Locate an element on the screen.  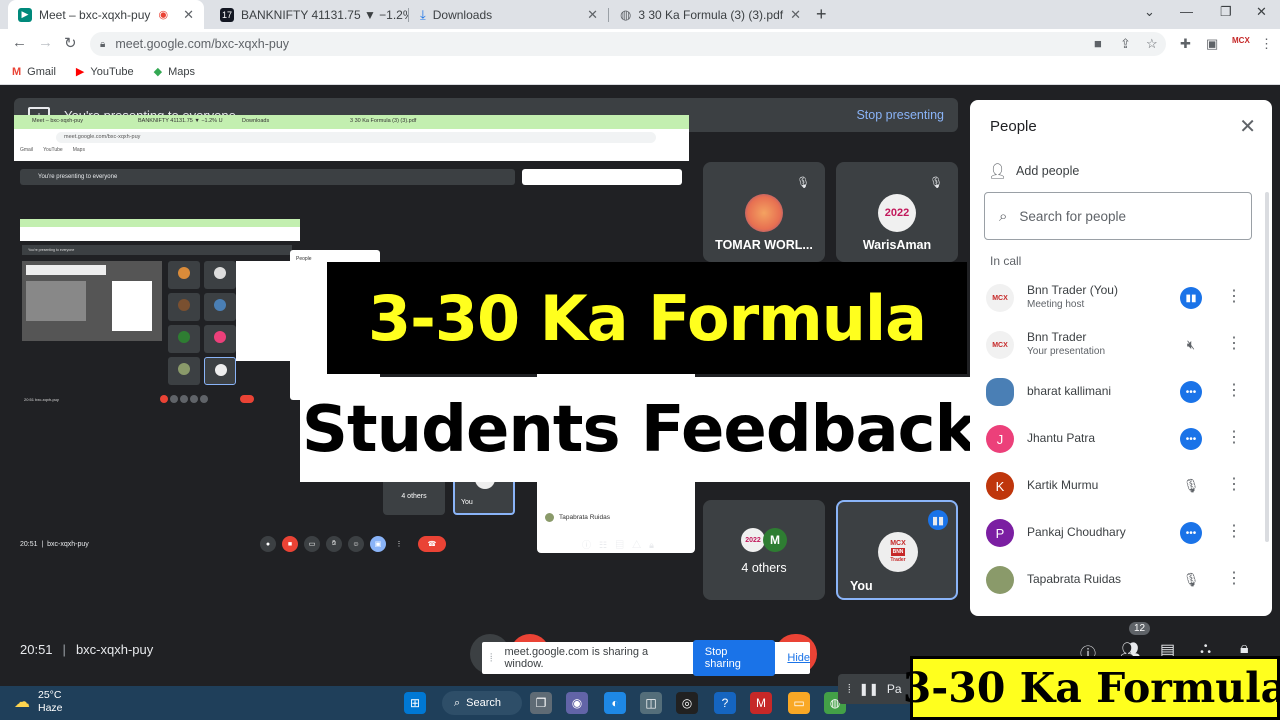
person-row: MCX Bnn Trader (You) Meeting host ▮▮ ⋮ is located at coordinates (1116, 300).